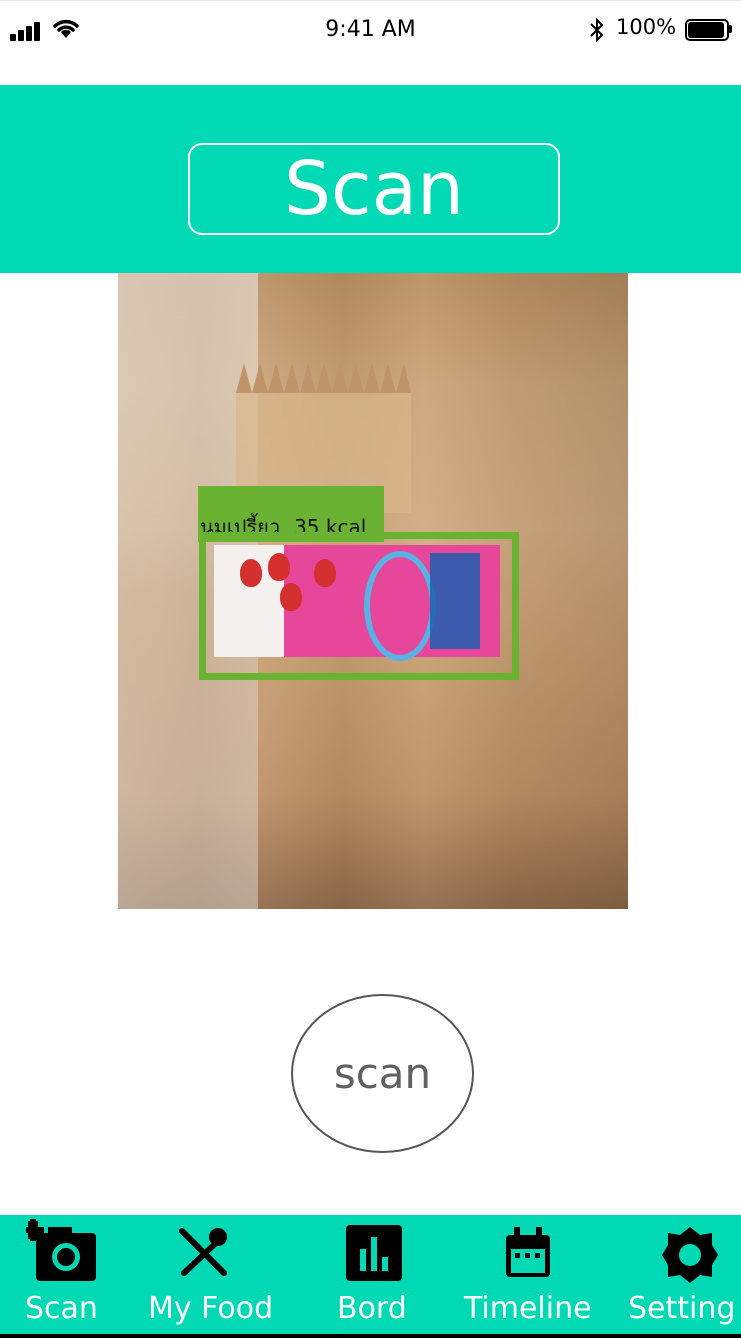 The height and width of the screenshot is (1338, 741). Describe the element at coordinates (359, 606) in the screenshot. I see `detection-box` at that location.